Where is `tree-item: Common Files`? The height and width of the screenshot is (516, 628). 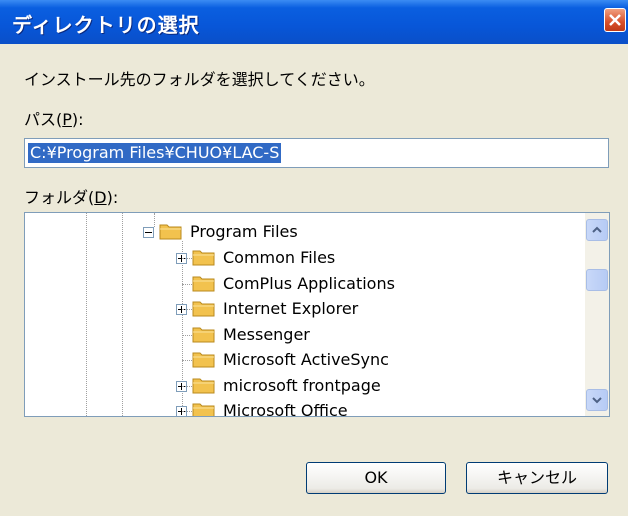 tree-item: Common Files is located at coordinates (305, 258).